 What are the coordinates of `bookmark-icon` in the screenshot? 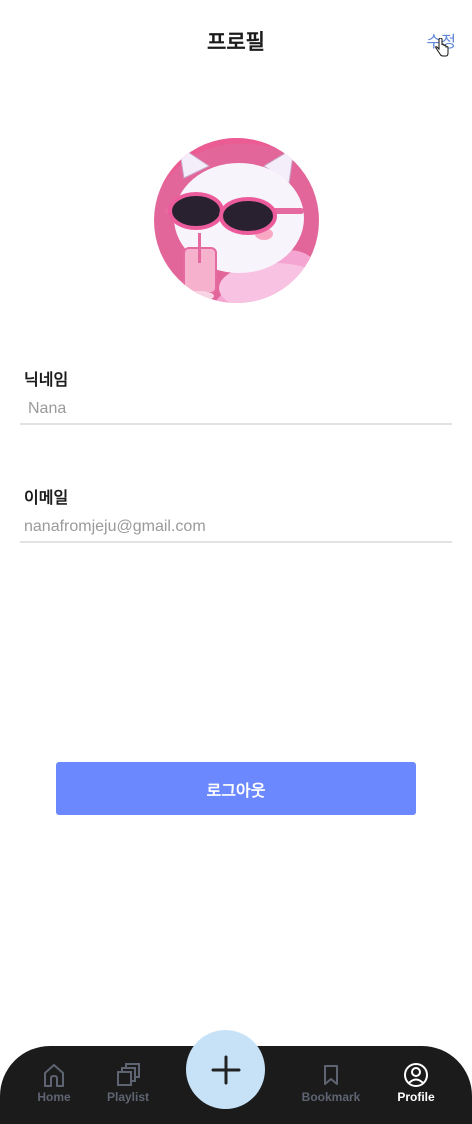 It's located at (331, 1075).